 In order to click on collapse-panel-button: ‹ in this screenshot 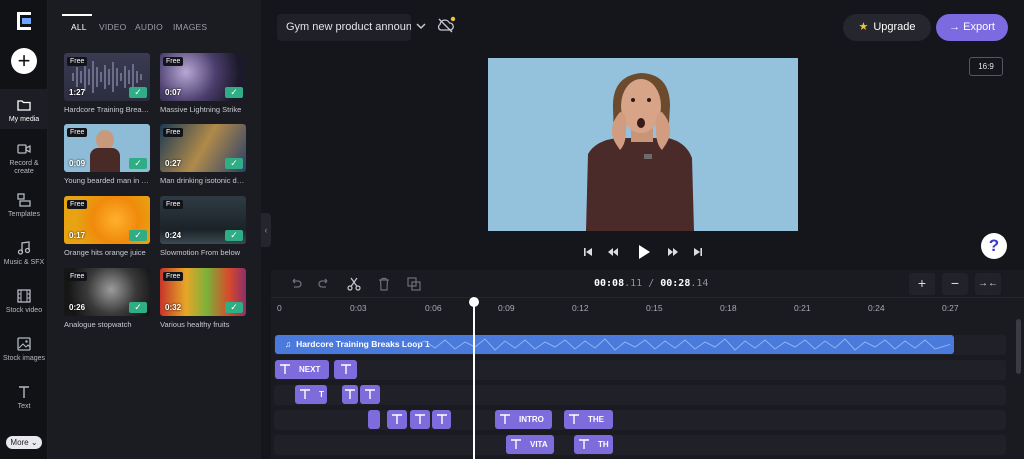, I will do `click(266, 230)`.